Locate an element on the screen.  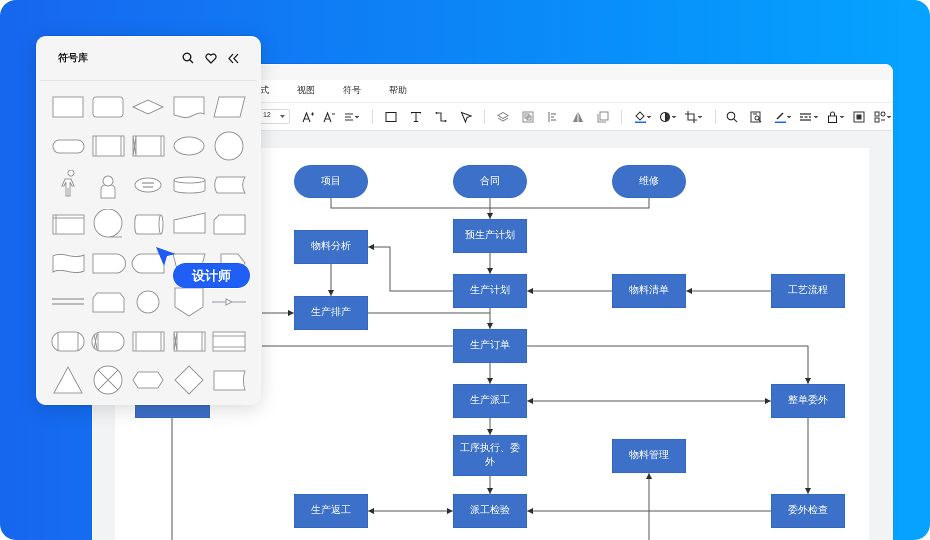
heart-icon is located at coordinates (211, 58).